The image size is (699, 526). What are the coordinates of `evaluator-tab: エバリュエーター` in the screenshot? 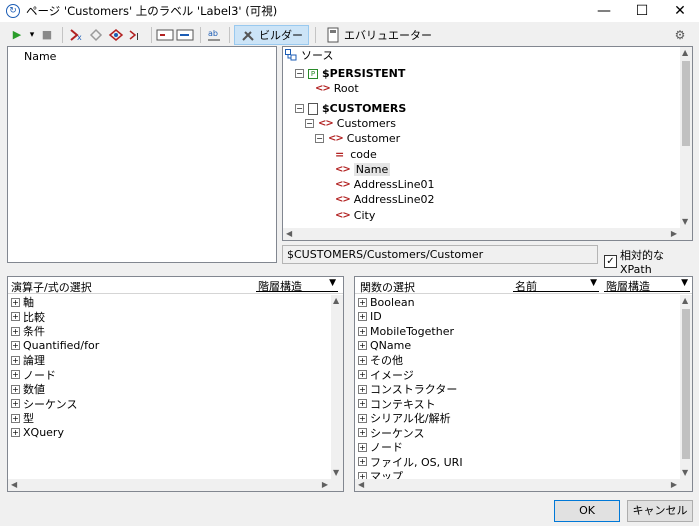 It's located at (379, 35).